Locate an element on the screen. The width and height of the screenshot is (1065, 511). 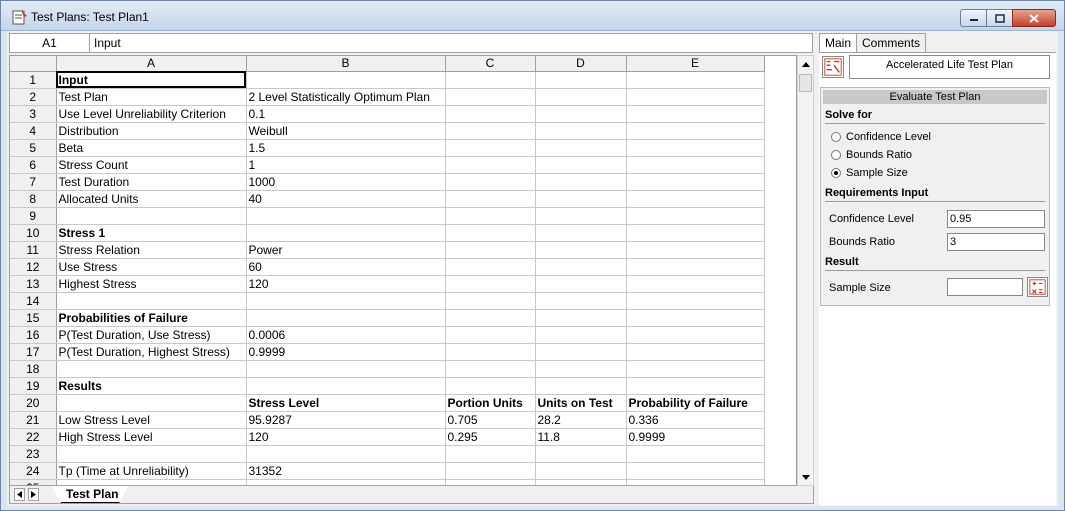
cell-d2 is located at coordinates (581, 97).